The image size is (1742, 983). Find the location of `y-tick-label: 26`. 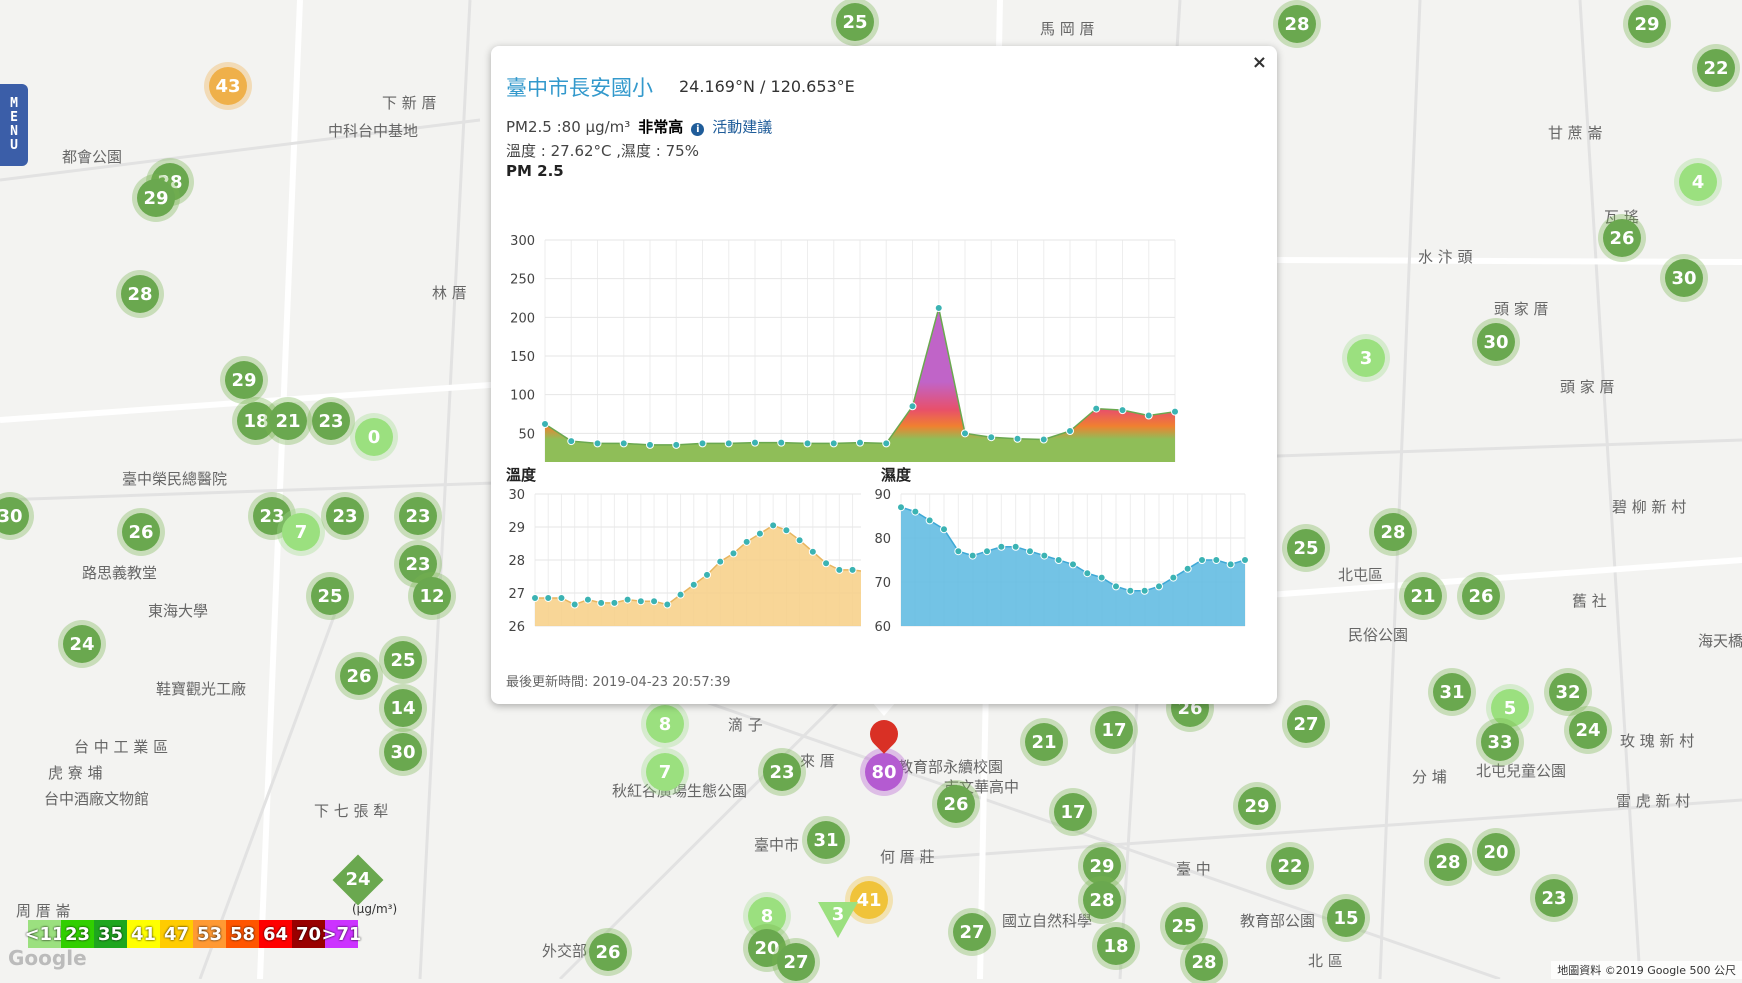

y-tick-label: 26 is located at coordinates (516, 627).